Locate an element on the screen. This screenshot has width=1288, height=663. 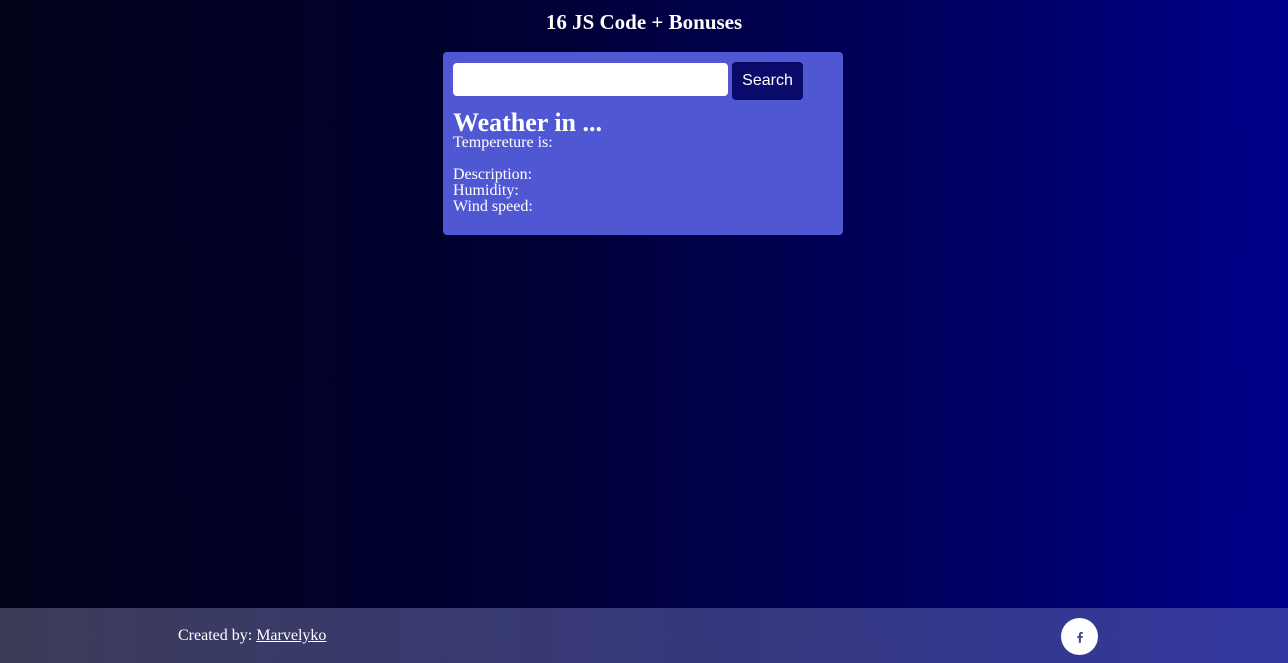
page-title: 16 JS Code + Bonuses is located at coordinates (644, 22).